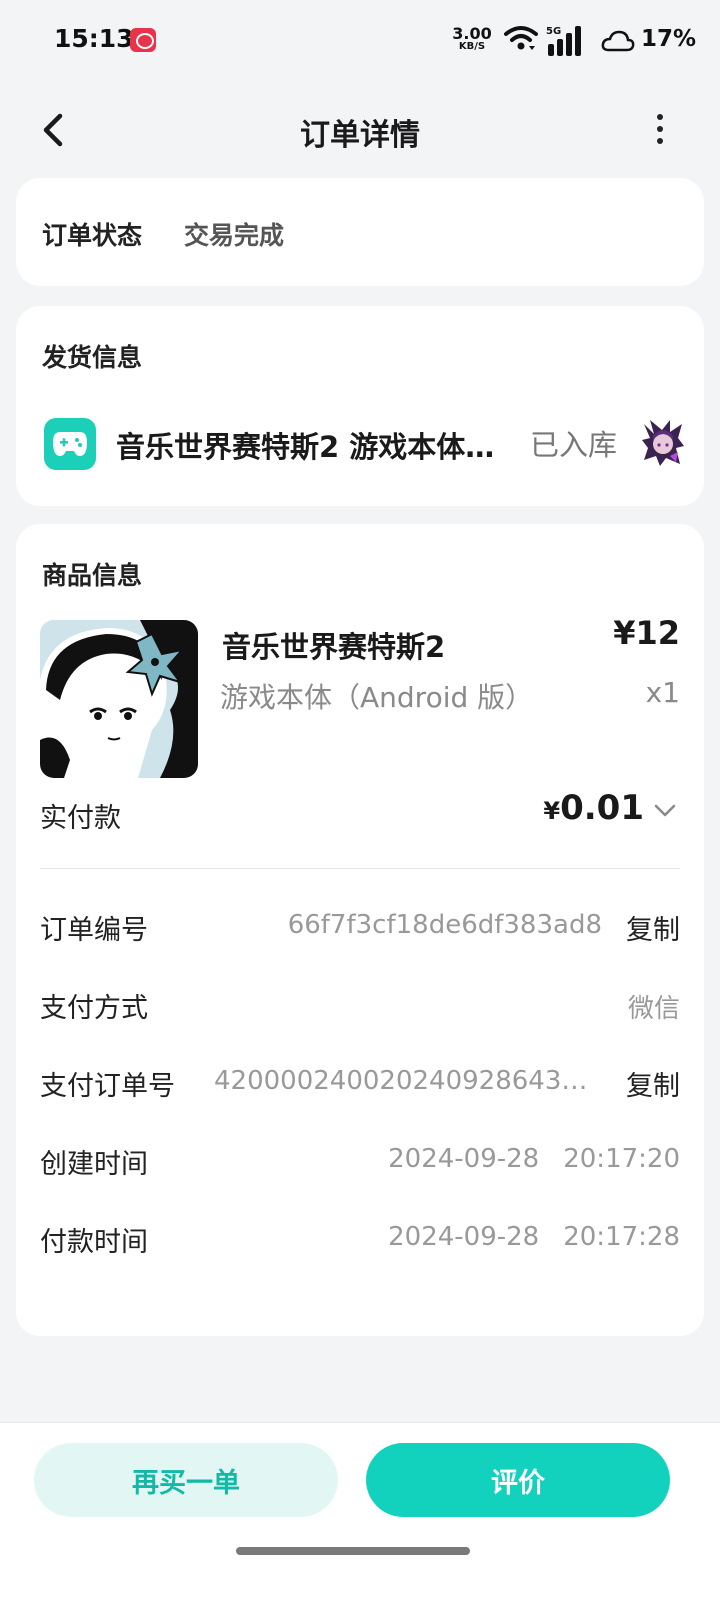 This screenshot has width=720, height=1604. What do you see at coordinates (92, 575) in the screenshot?
I see `product-section-title: 商品信息` at bounding box center [92, 575].